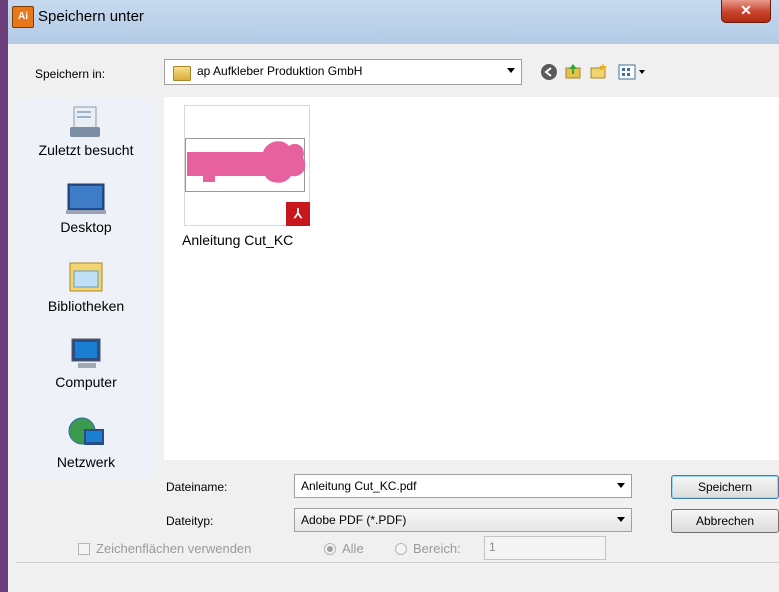 The image size is (779, 592). I want to click on view-menu-icon, so click(633, 72).